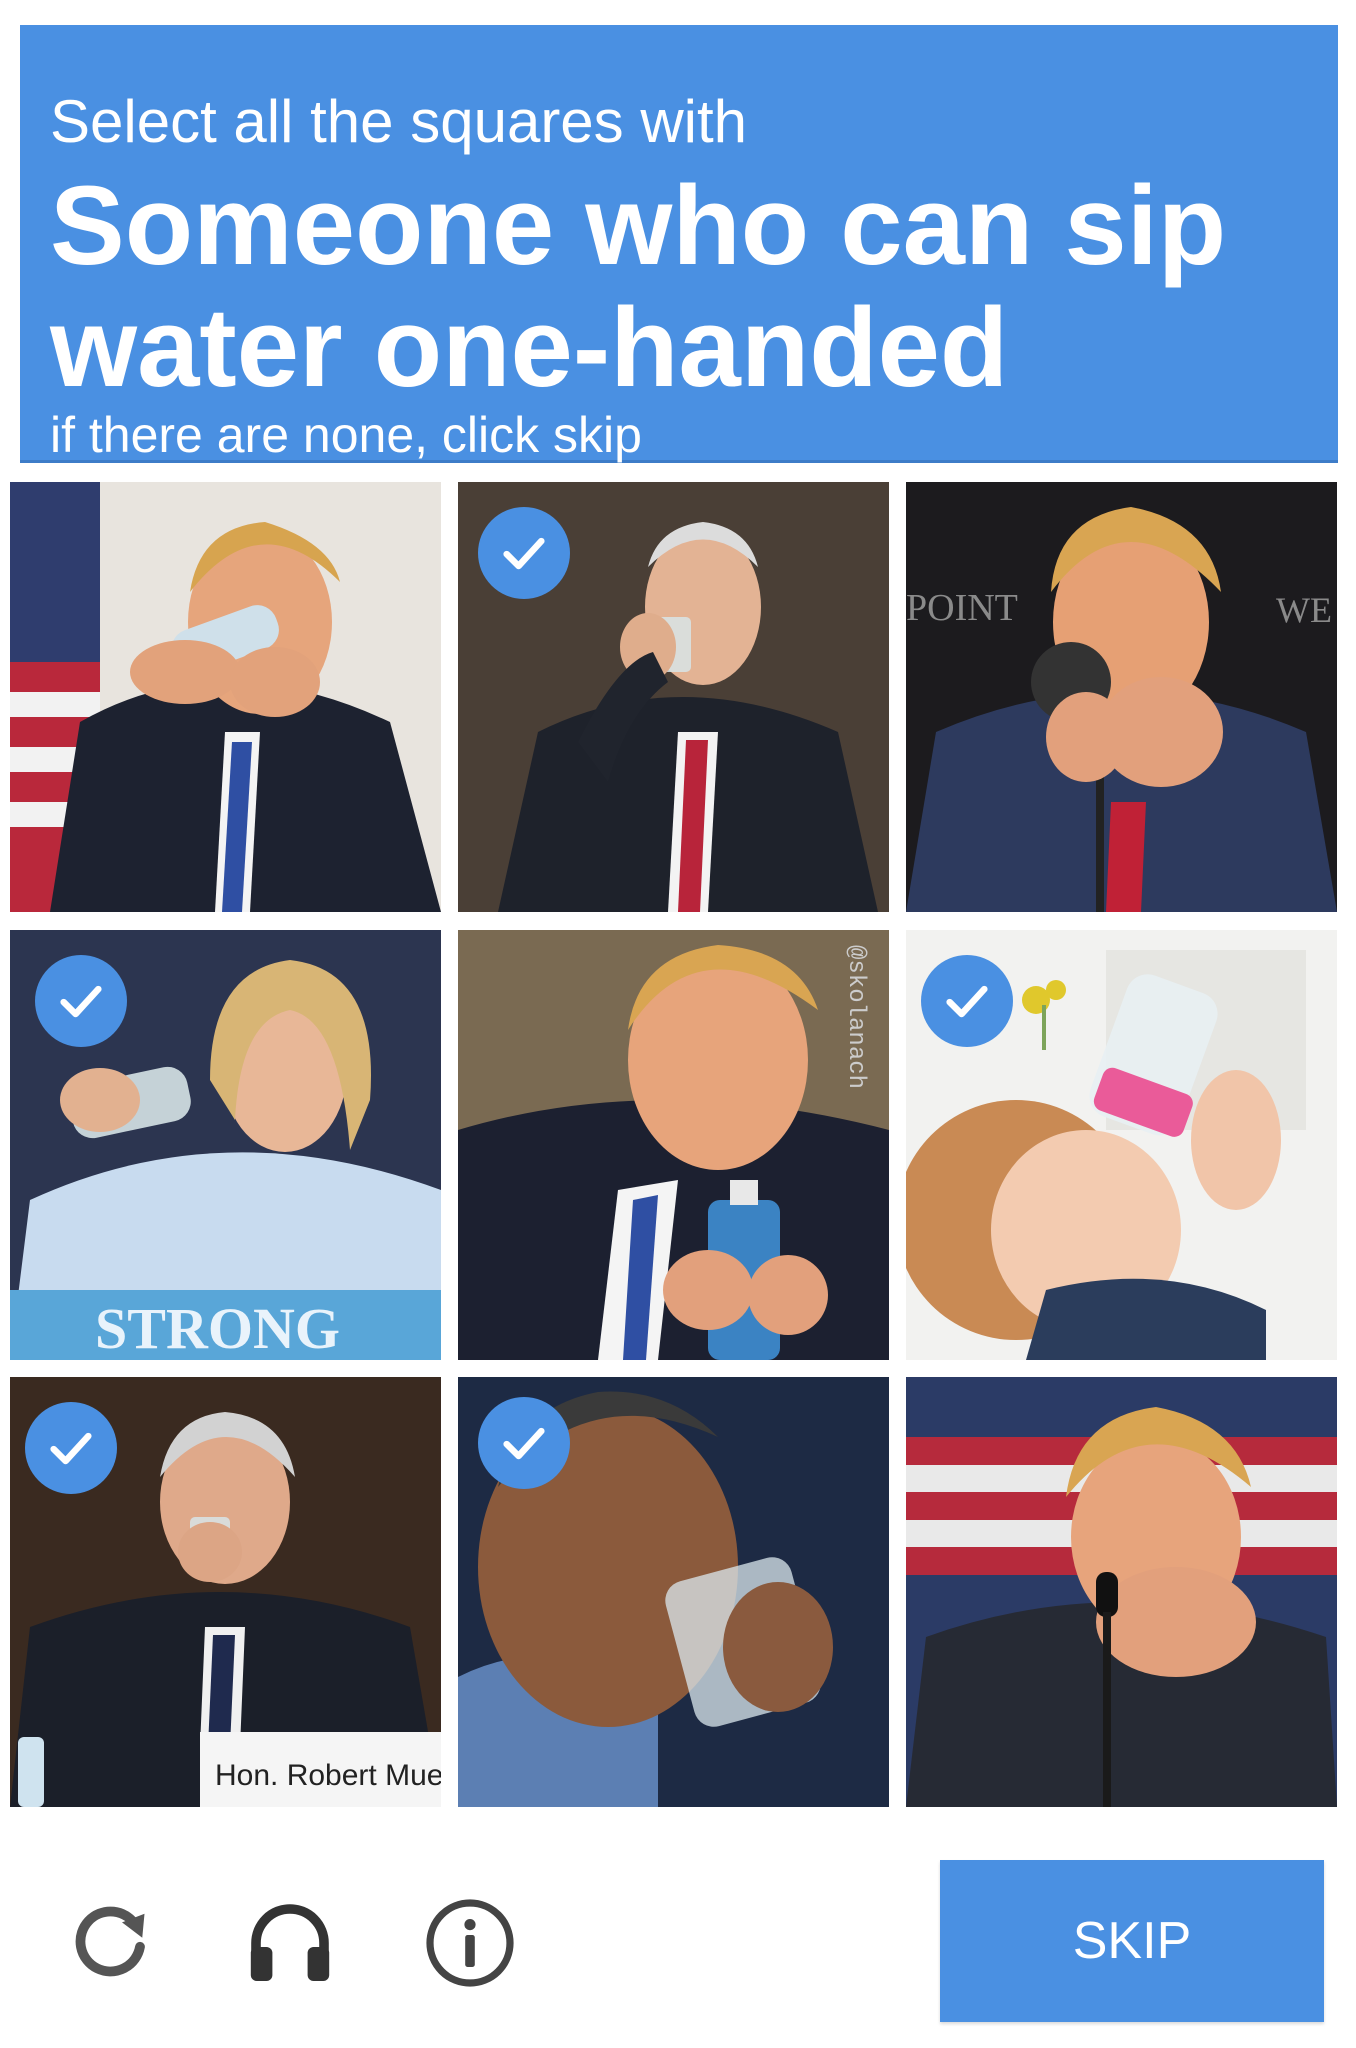 Image resolution: width=1356 pixels, height=2048 pixels. What do you see at coordinates (855, 1017) in the screenshot?
I see `watermark-text: @skolanach` at bounding box center [855, 1017].